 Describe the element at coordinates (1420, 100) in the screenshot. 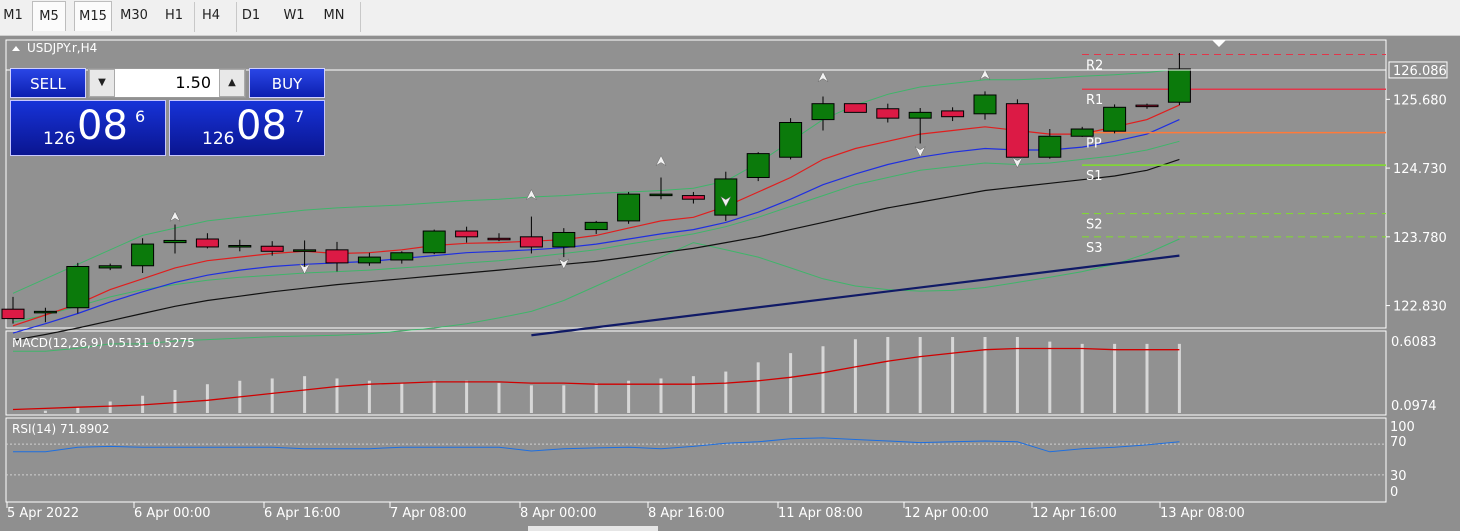

I see `price-axis-label: 125.680` at that location.